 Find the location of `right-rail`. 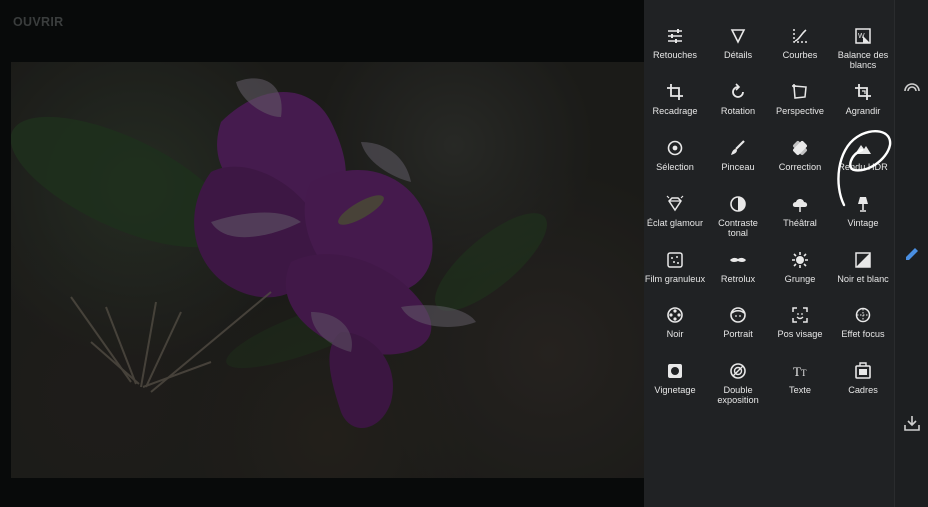

right-rail is located at coordinates (911, 253).